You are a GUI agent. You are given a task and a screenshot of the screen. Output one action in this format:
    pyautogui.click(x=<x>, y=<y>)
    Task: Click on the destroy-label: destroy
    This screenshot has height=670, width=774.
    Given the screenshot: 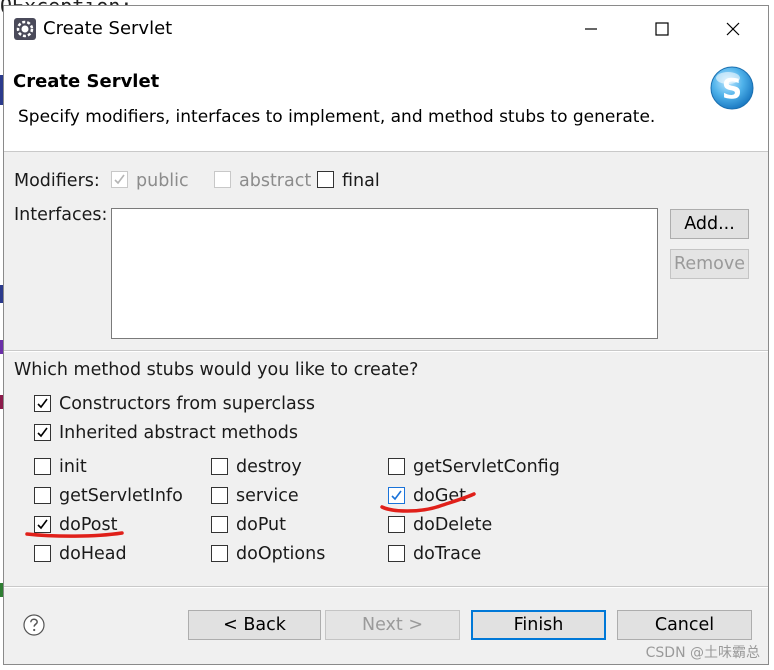 What is the action you would take?
    pyautogui.click(x=269, y=467)
    